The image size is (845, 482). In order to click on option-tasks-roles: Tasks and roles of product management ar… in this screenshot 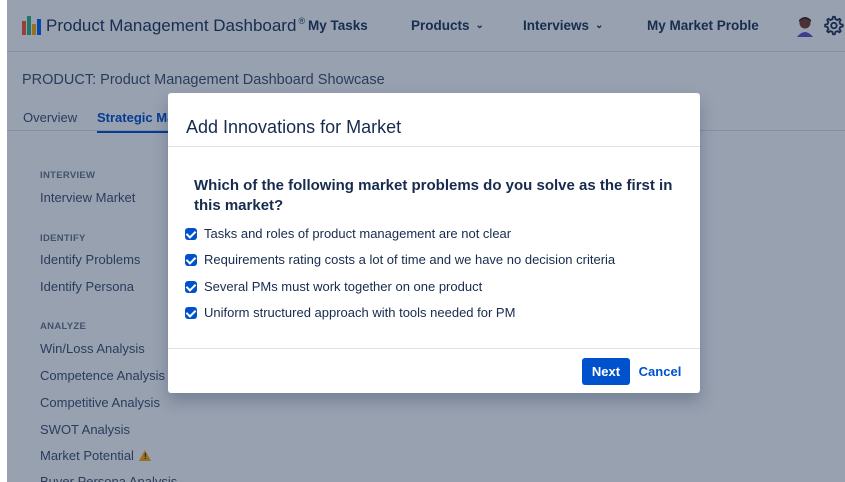, I will do `click(348, 233)`.